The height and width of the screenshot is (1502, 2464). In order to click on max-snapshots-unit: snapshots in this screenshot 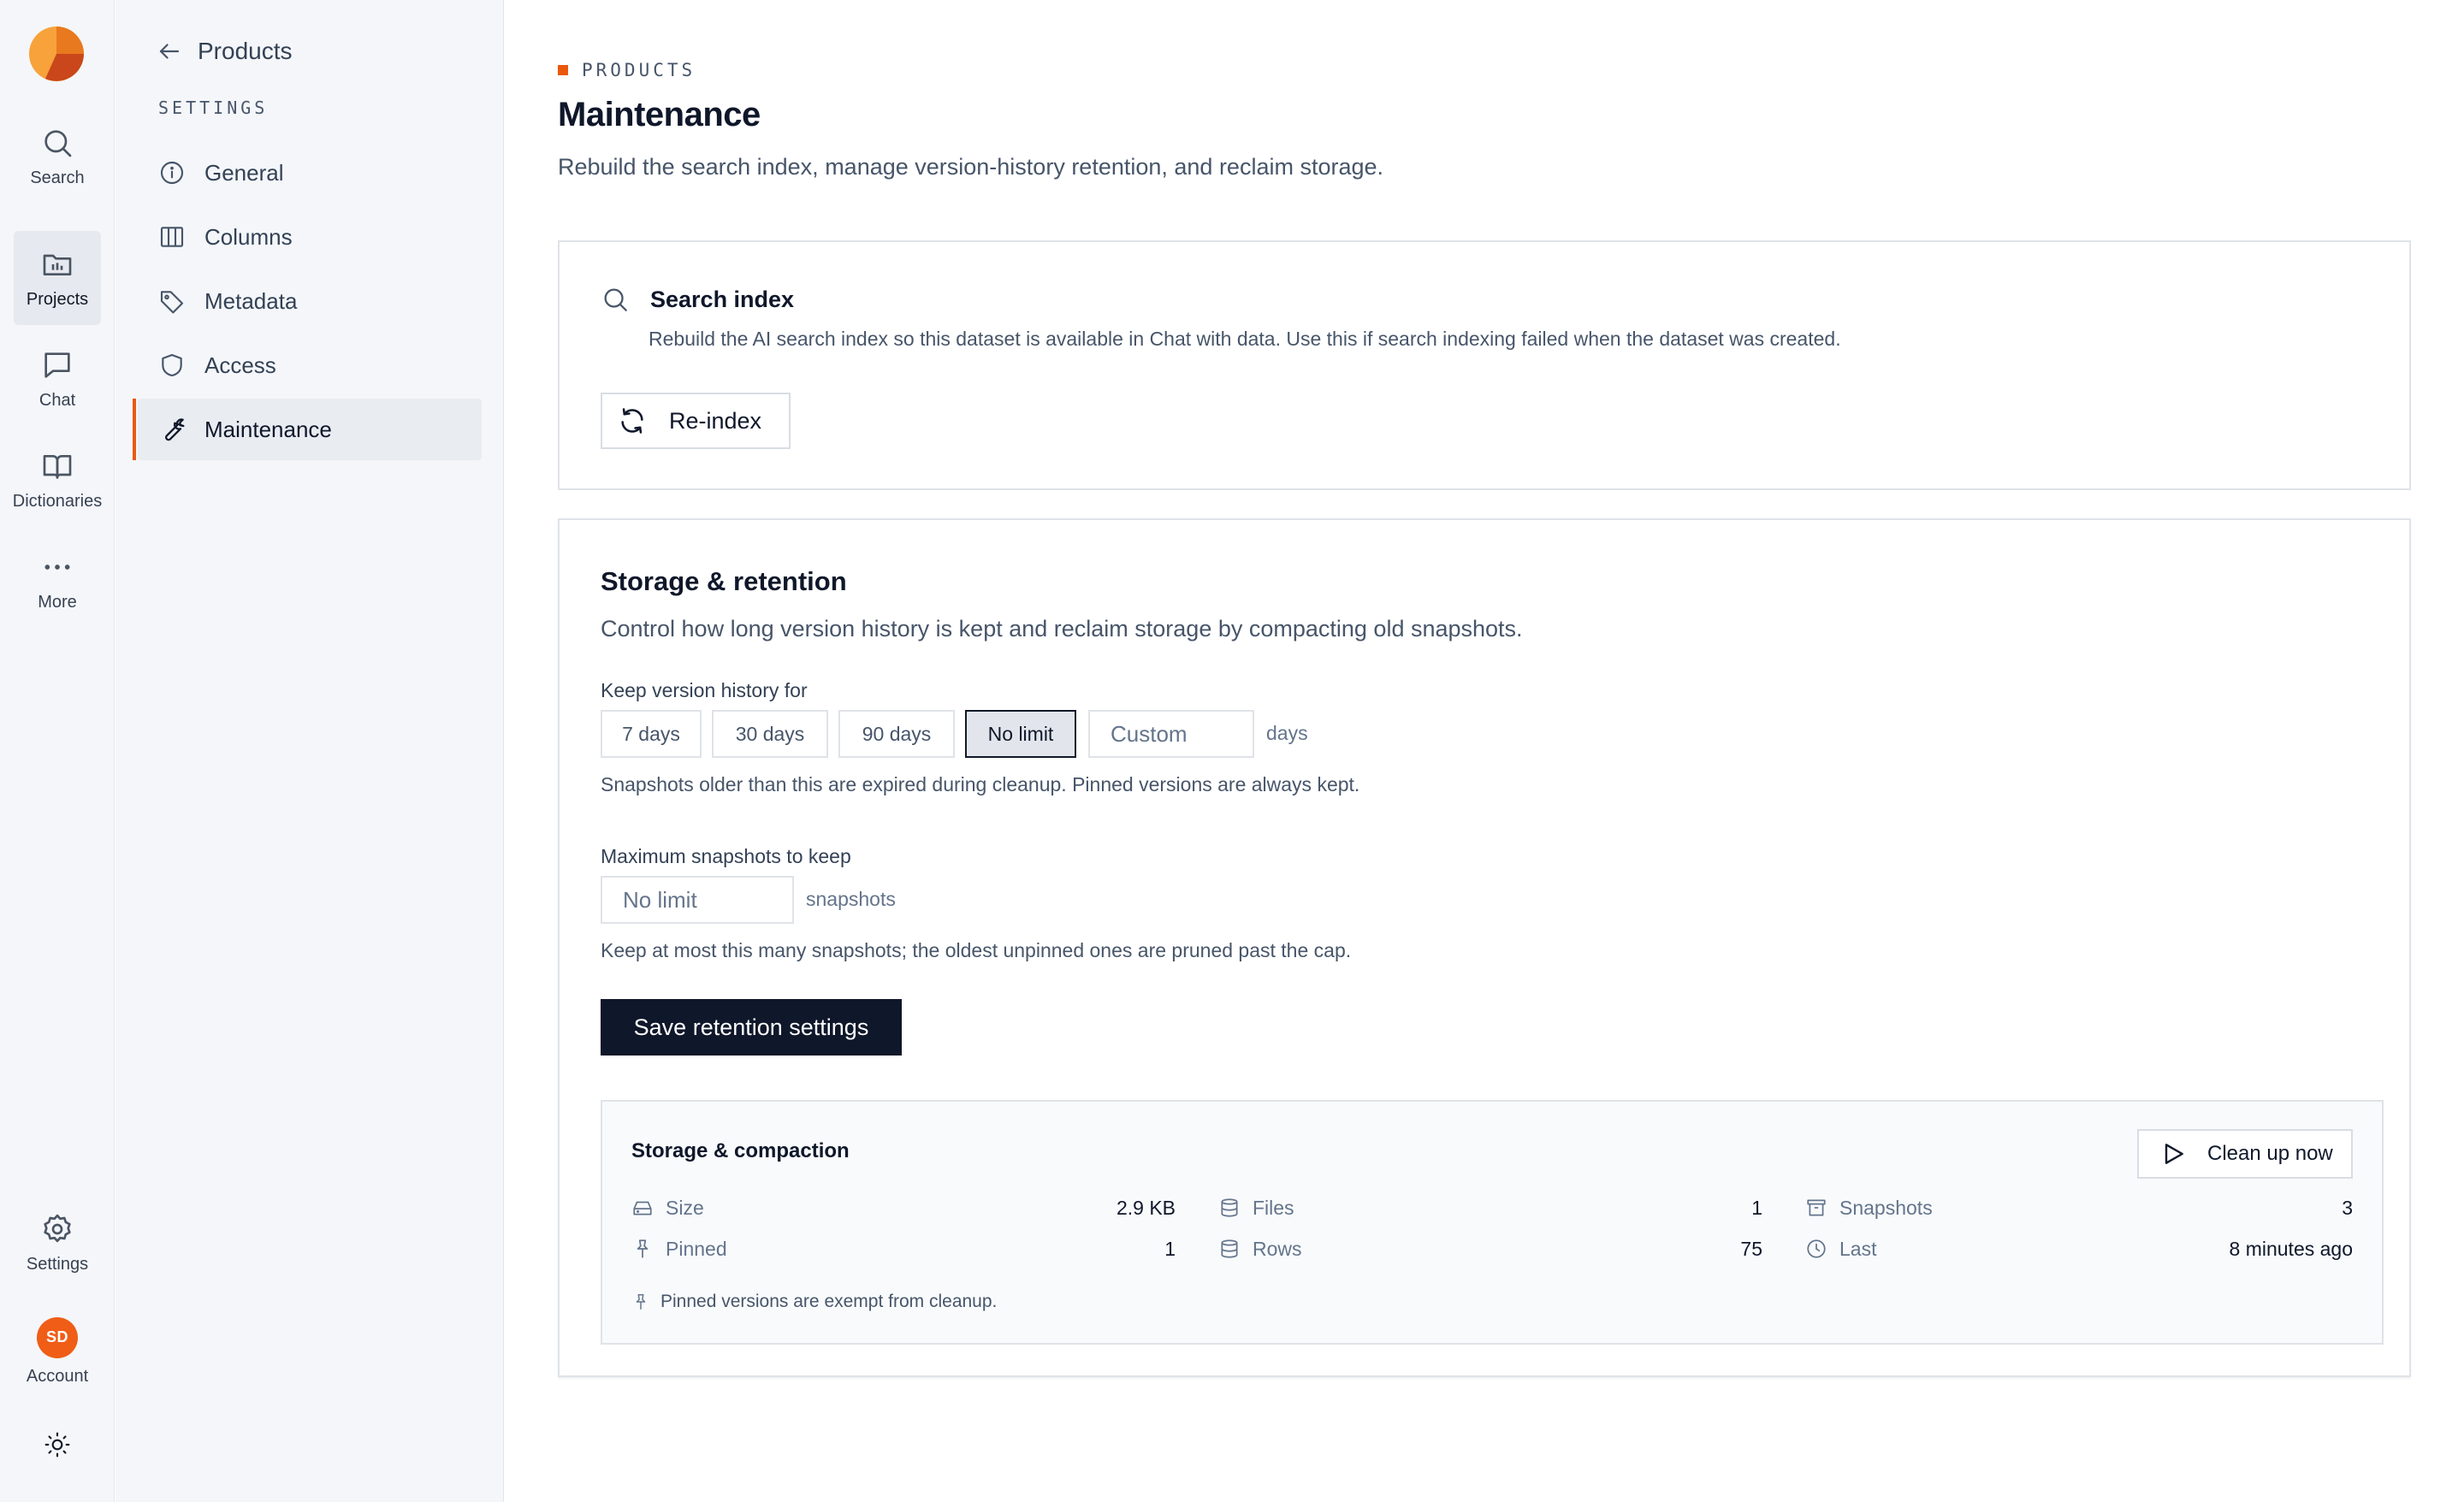, I will do `click(851, 899)`.